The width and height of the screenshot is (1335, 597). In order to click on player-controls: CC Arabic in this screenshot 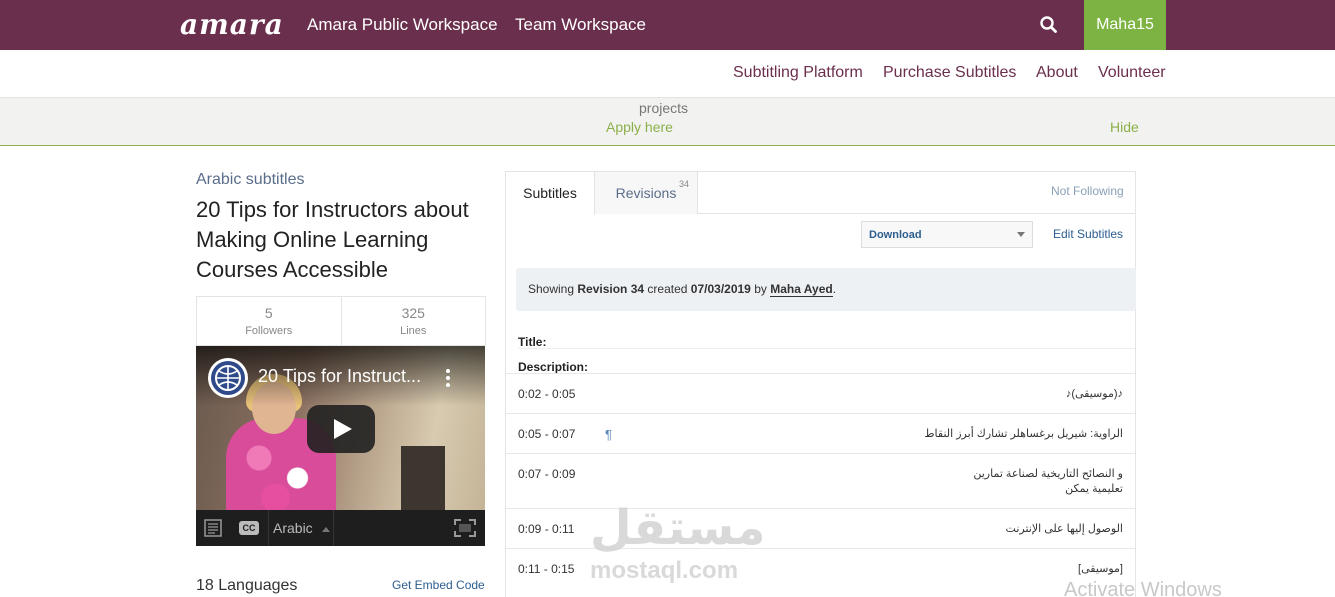, I will do `click(340, 528)`.